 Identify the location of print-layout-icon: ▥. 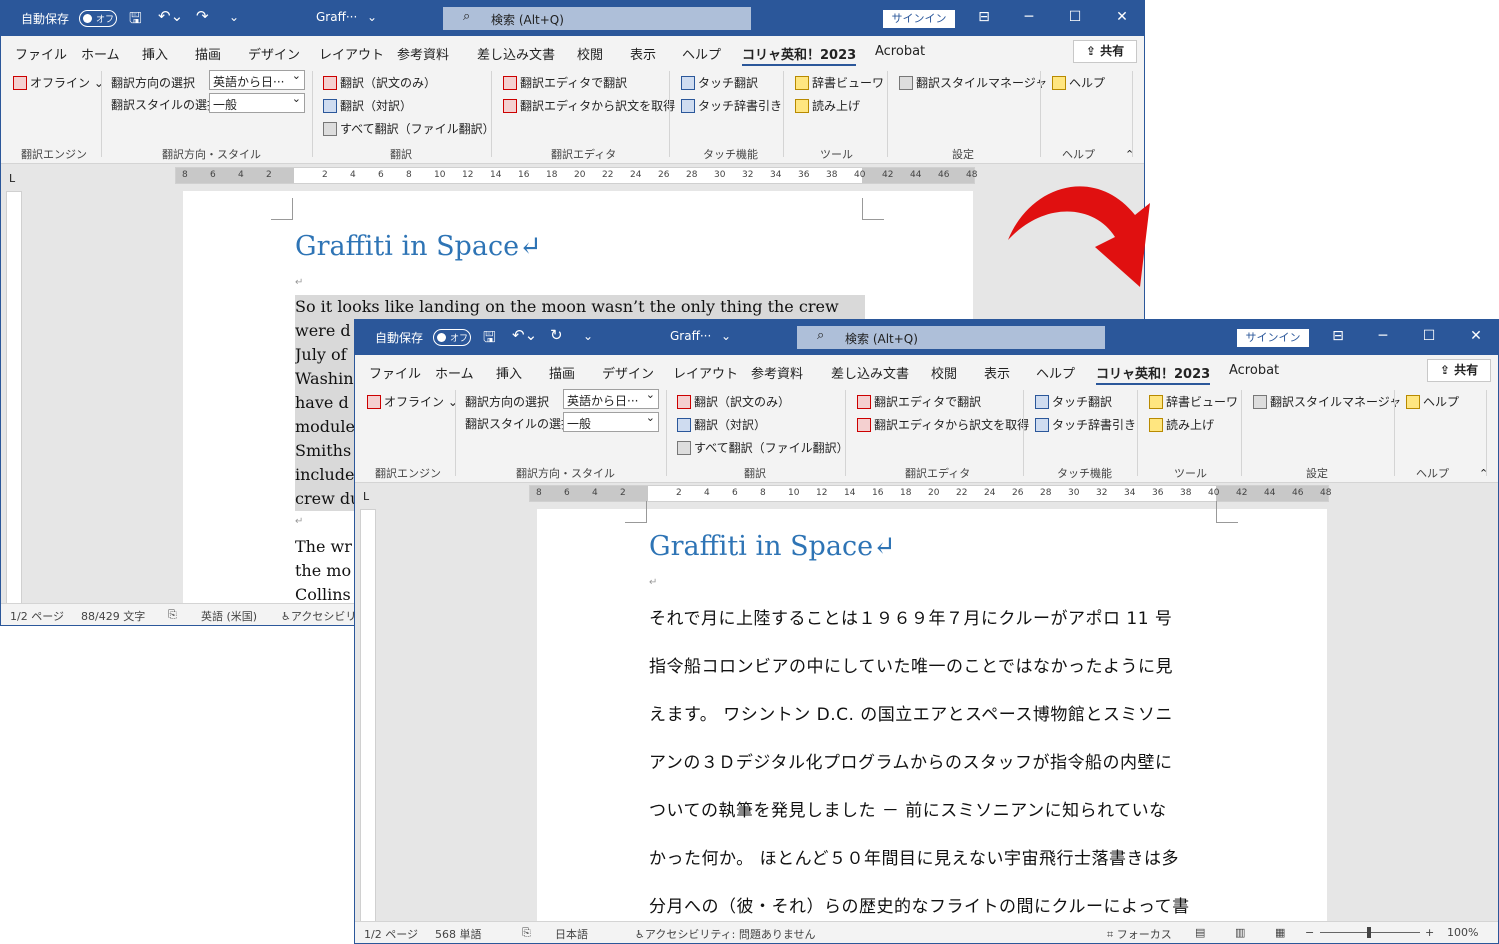
(1240, 932).